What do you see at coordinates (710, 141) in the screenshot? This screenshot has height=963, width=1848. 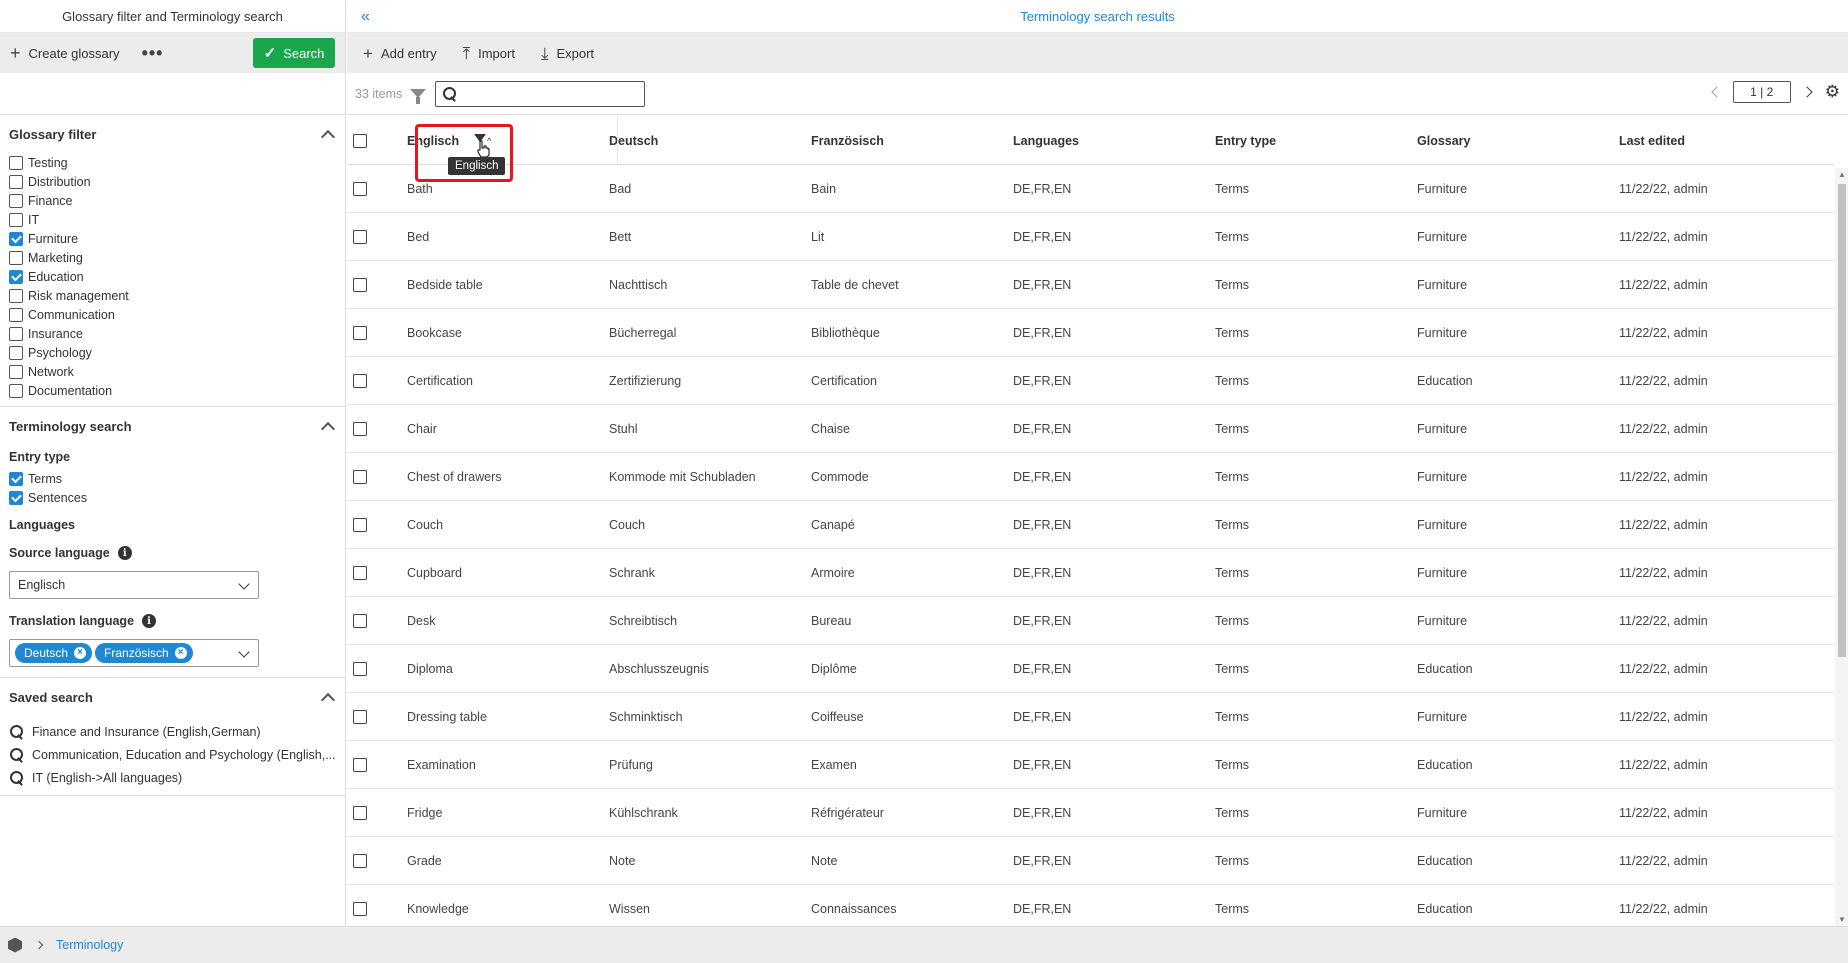 I see `column-header: Deutsch` at bounding box center [710, 141].